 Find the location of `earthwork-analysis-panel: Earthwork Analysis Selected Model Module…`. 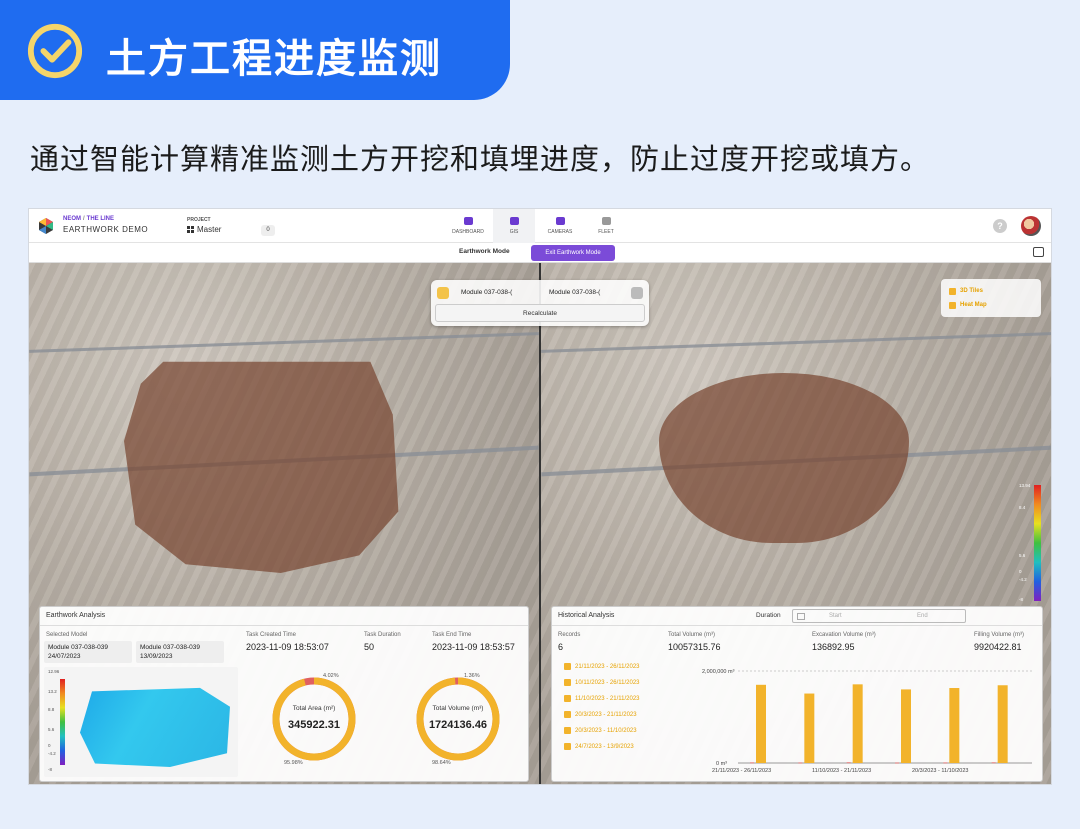

earthwork-analysis-panel: Earthwork Analysis Selected Model Module… is located at coordinates (284, 694).